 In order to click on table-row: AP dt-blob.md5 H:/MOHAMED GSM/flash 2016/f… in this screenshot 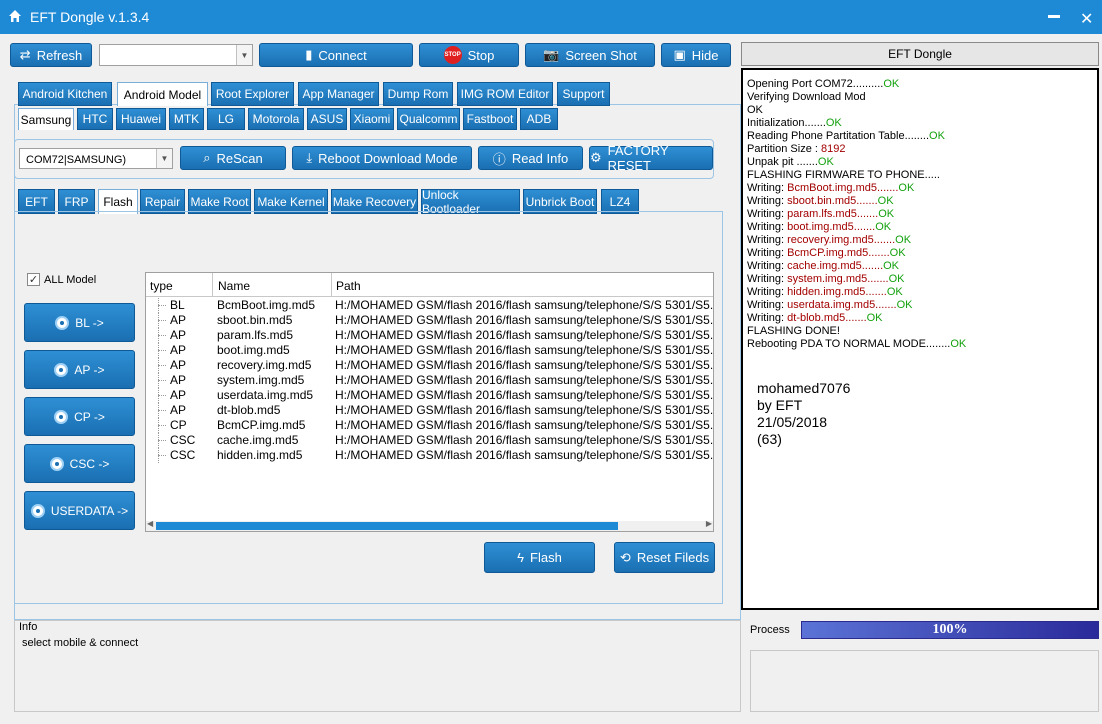, I will do `click(429, 410)`.